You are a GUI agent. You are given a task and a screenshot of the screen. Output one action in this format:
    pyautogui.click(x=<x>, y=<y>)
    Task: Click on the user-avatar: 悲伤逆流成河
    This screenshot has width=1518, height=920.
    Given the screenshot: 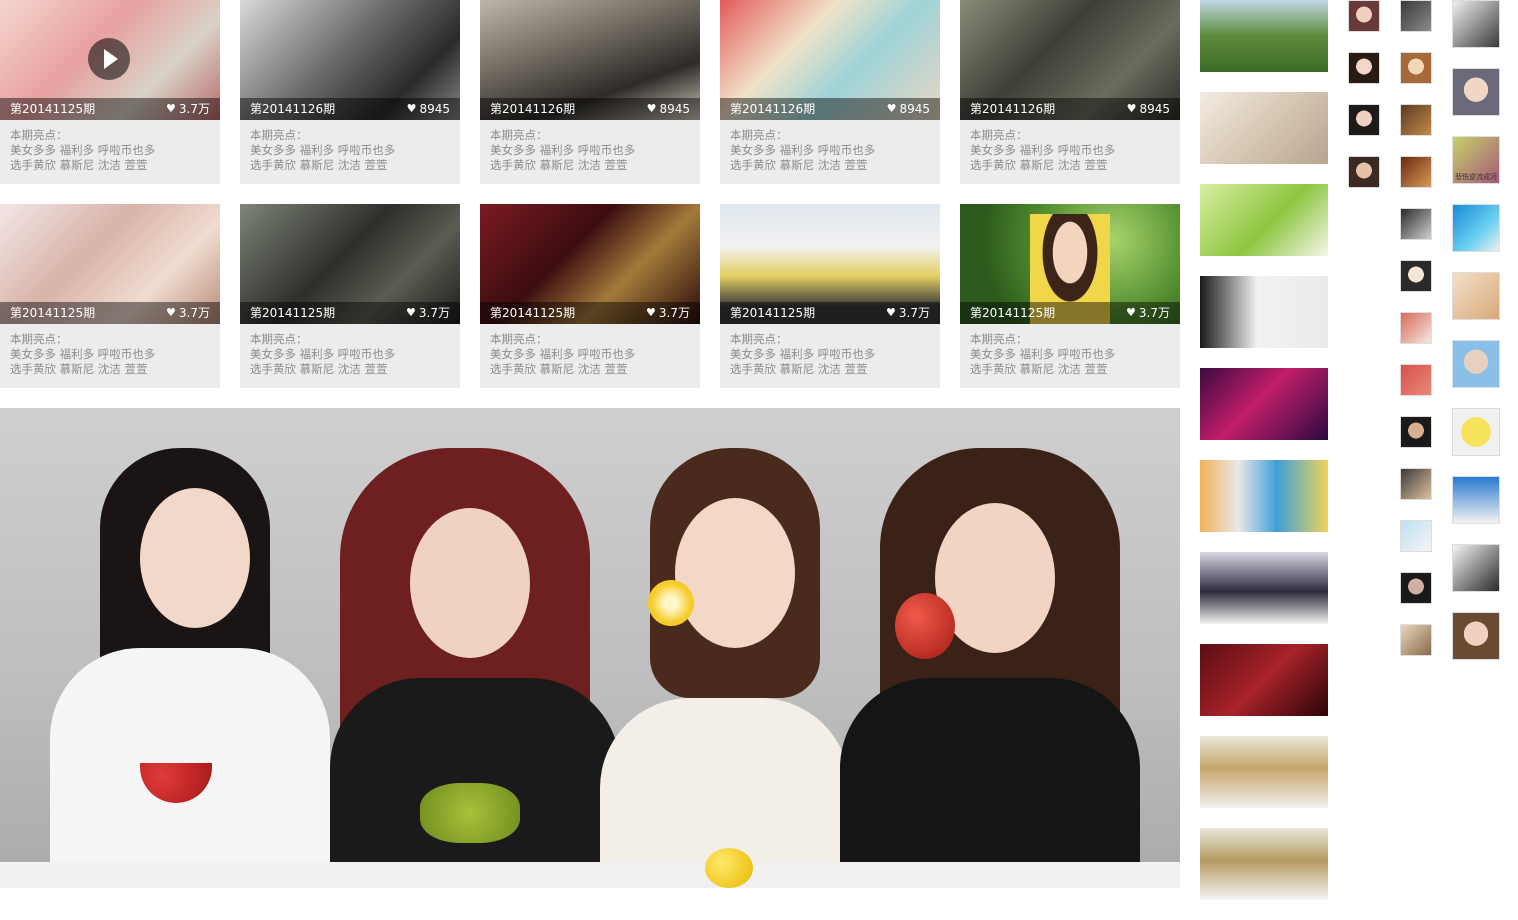 What is the action you would take?
    pyautogui.click(x=1476, y=160)
    